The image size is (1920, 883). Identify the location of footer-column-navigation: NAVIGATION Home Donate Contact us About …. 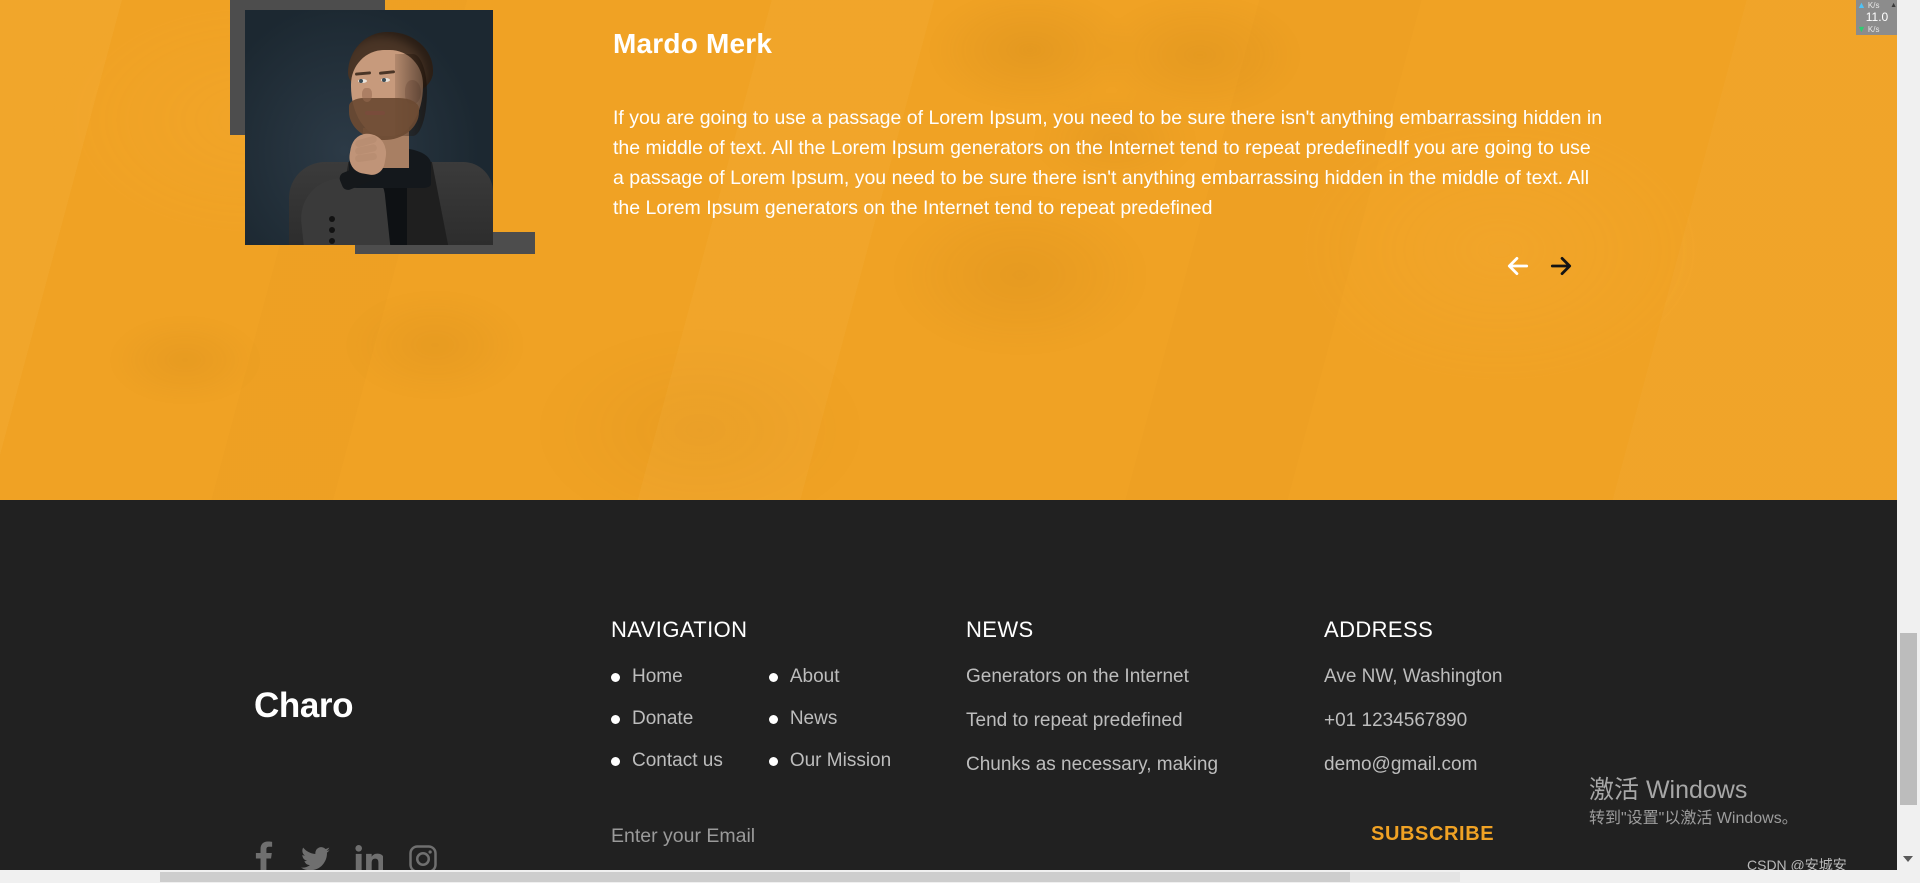
(751, 704).